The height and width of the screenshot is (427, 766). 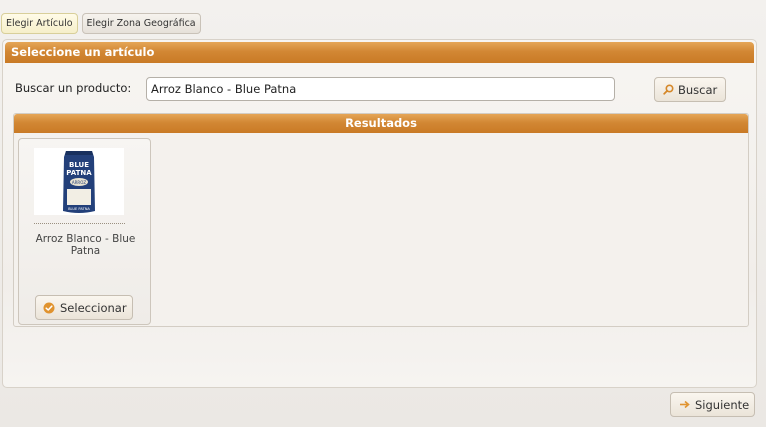 I want to click on bag-sub-label: ARROZ, so click(x=79, y=182).